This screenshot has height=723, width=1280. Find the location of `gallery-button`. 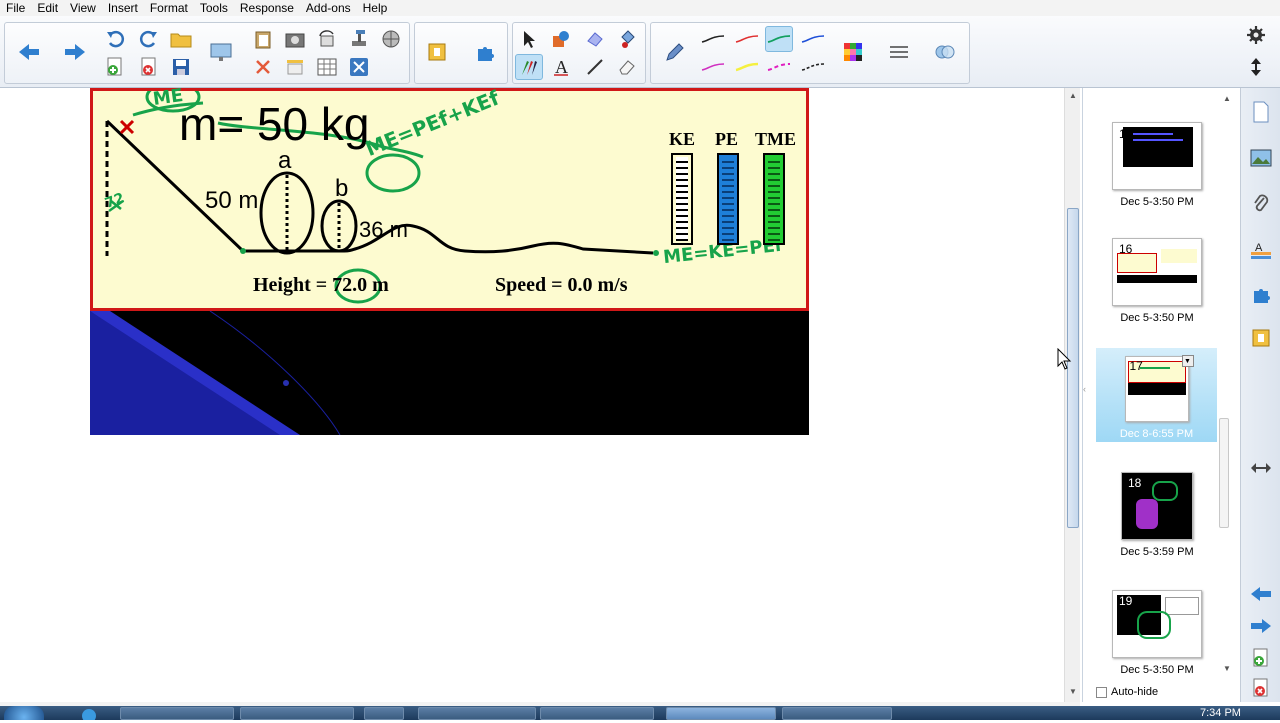

gallery-button is located at coordinates (437, 52).